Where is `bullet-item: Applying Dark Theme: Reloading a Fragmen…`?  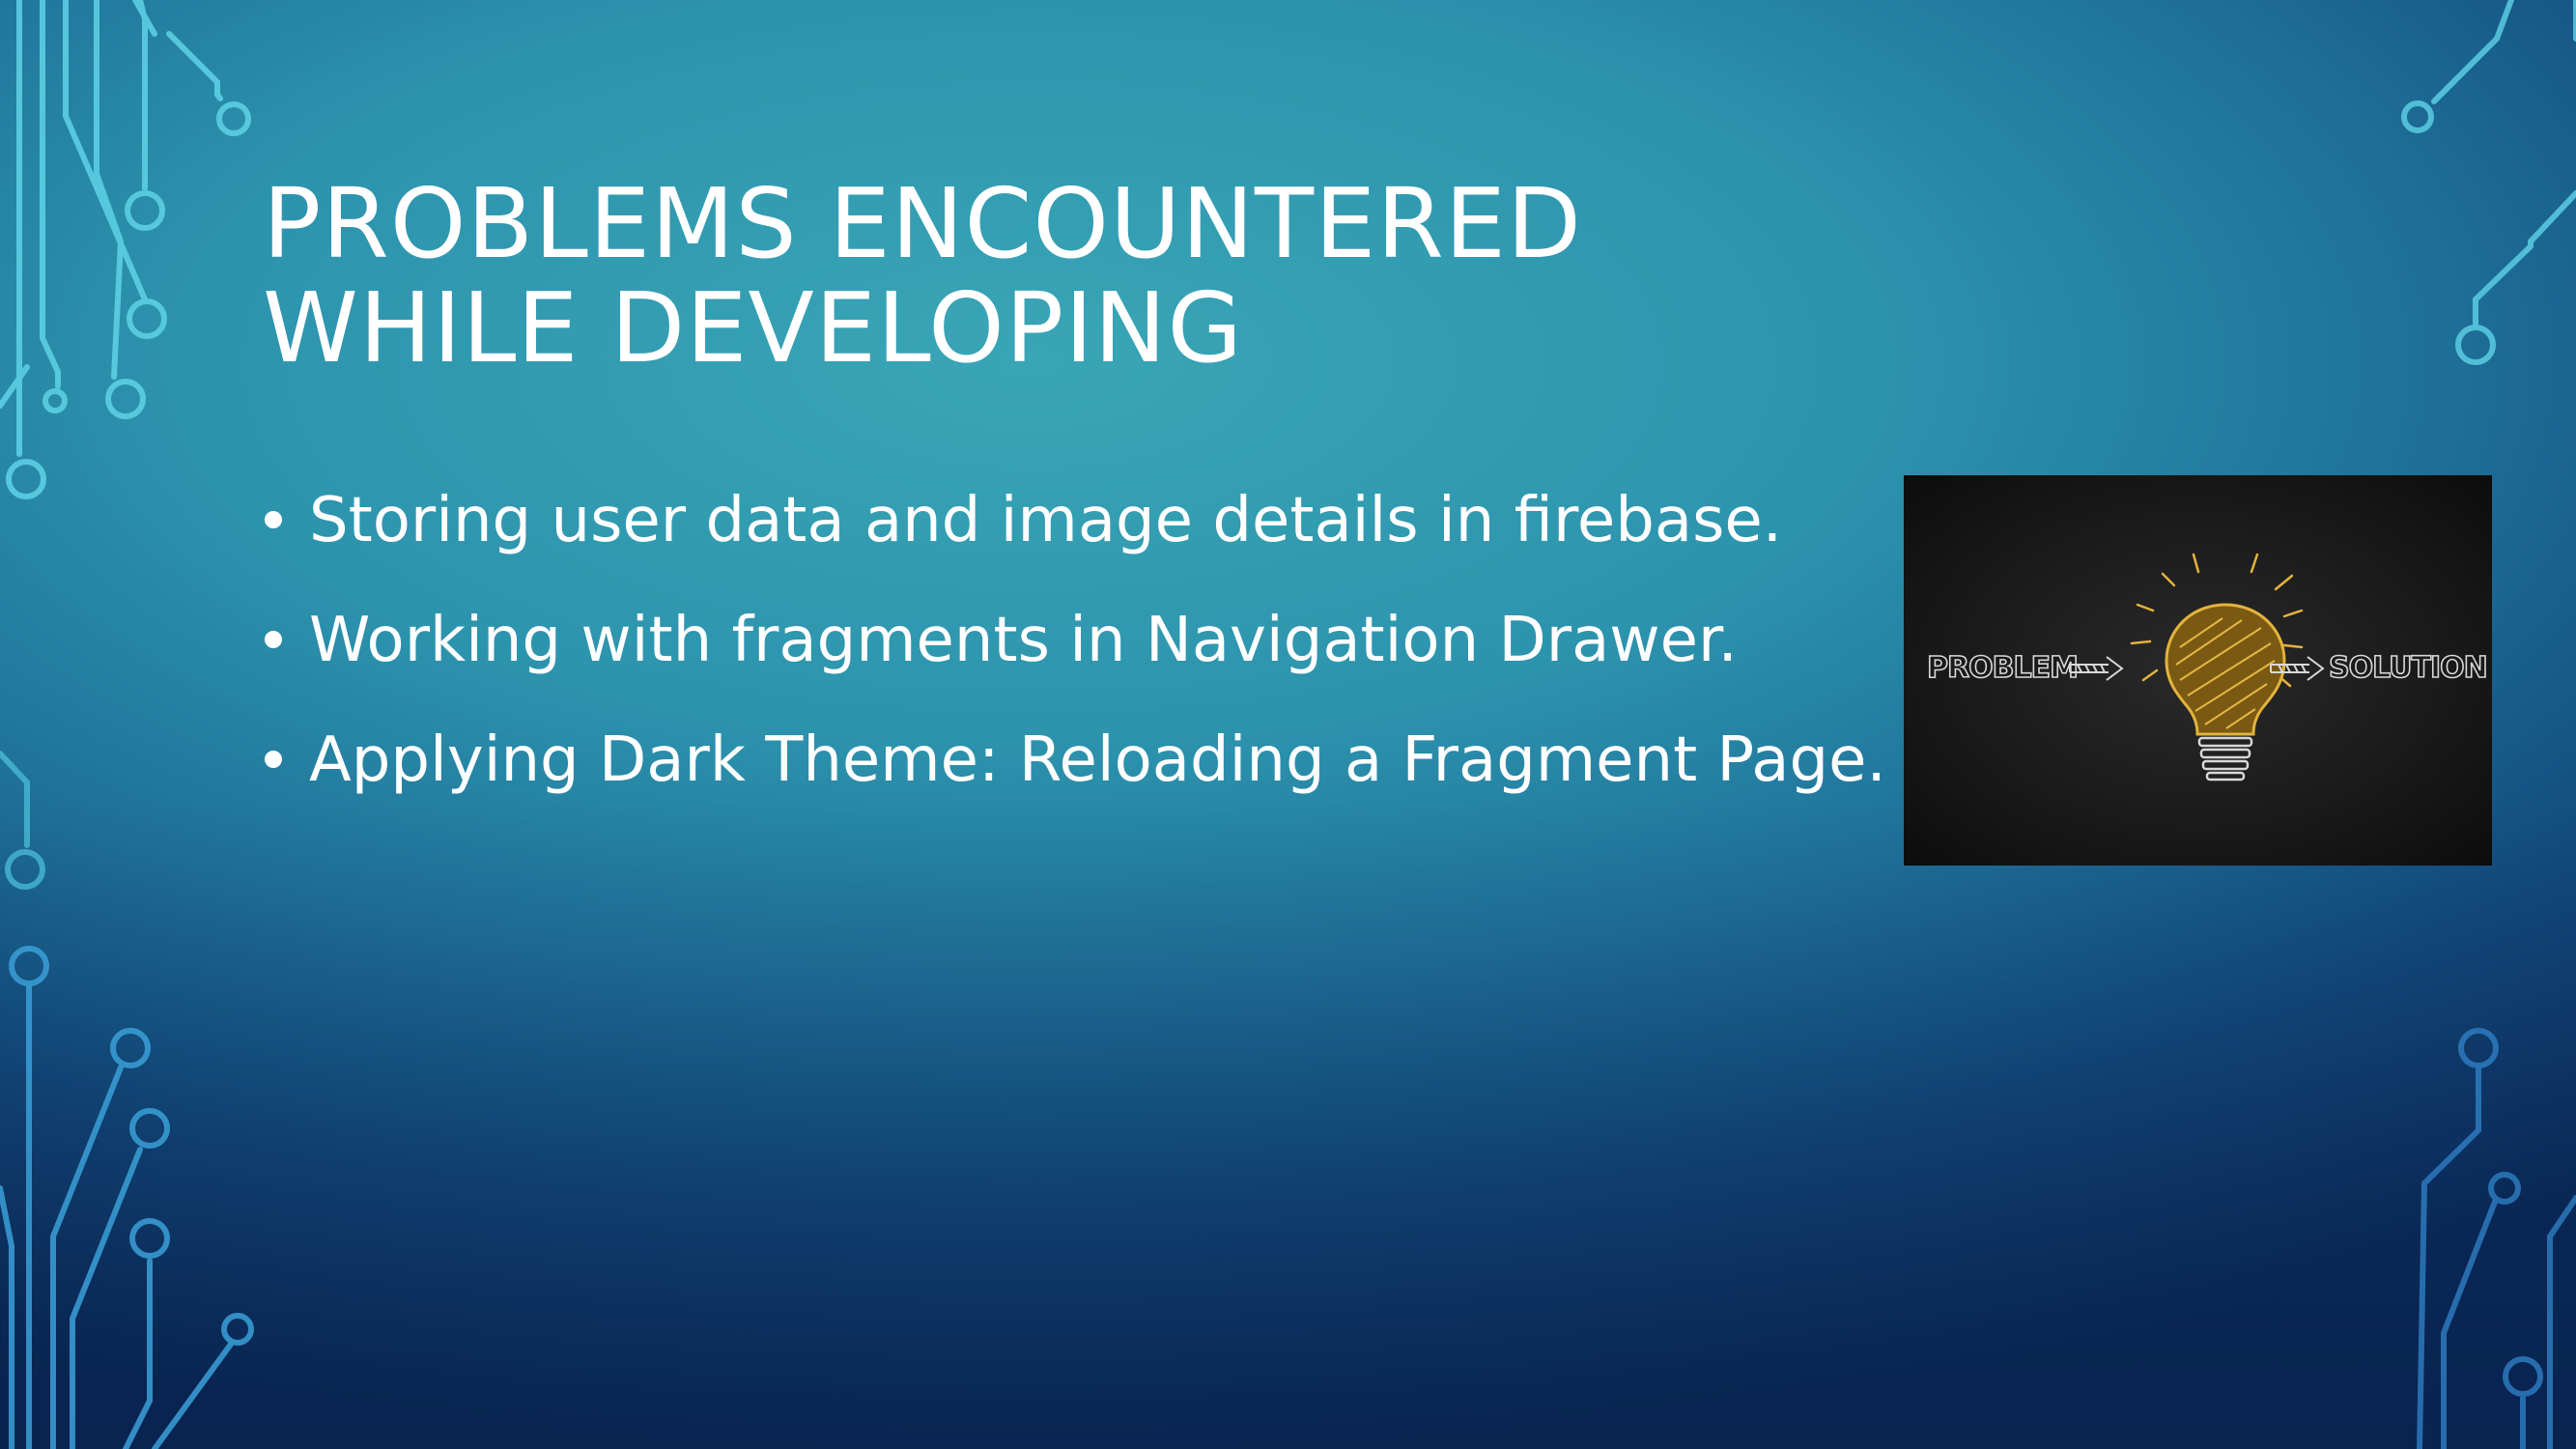 bullet-item: Applying Dark Theme: Reloading a Fragmen… is located at coordinates (1093, 760).